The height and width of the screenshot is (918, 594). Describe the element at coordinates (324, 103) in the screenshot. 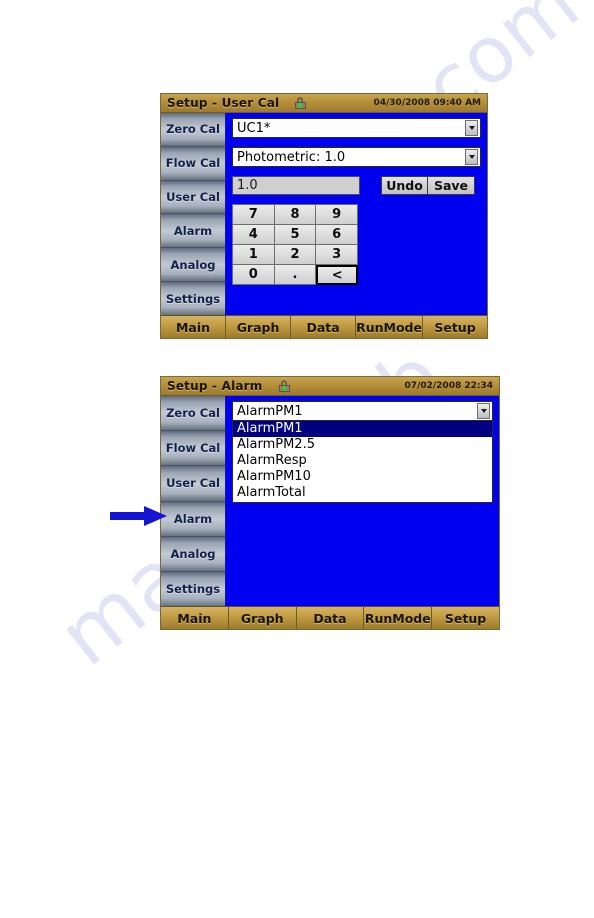

I see `titlebar-user-cal: Setup - User Cal 04/30/2008 09:40 AM` at that location.